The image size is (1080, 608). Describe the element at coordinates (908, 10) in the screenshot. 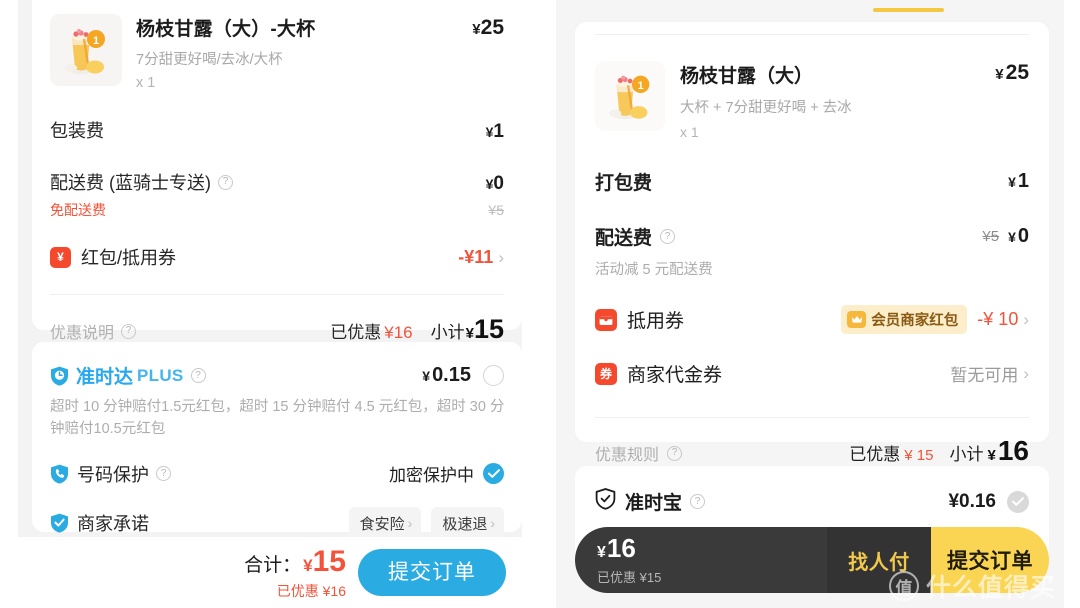

I see `active-tab-underline` at that location.